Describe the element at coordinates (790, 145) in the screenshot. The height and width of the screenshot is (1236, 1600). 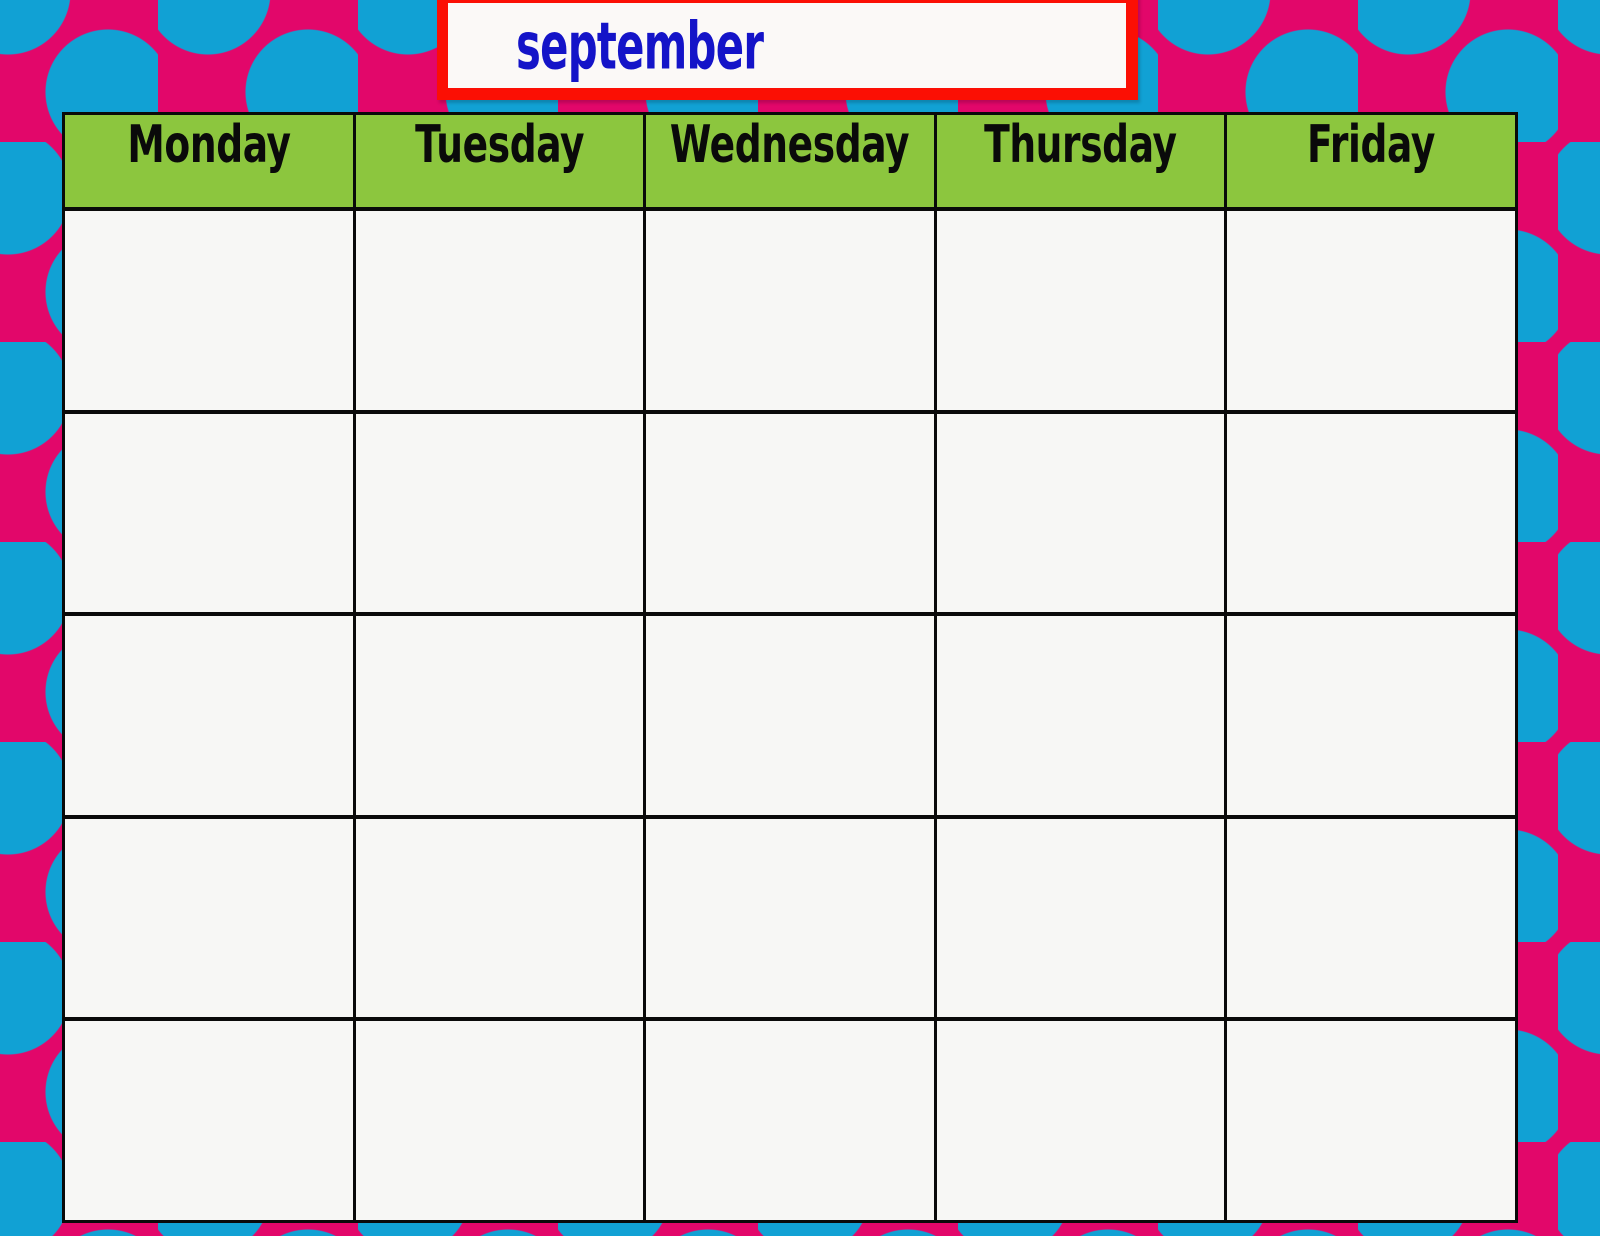
I see `weekday-label: Wednesday` at that location.